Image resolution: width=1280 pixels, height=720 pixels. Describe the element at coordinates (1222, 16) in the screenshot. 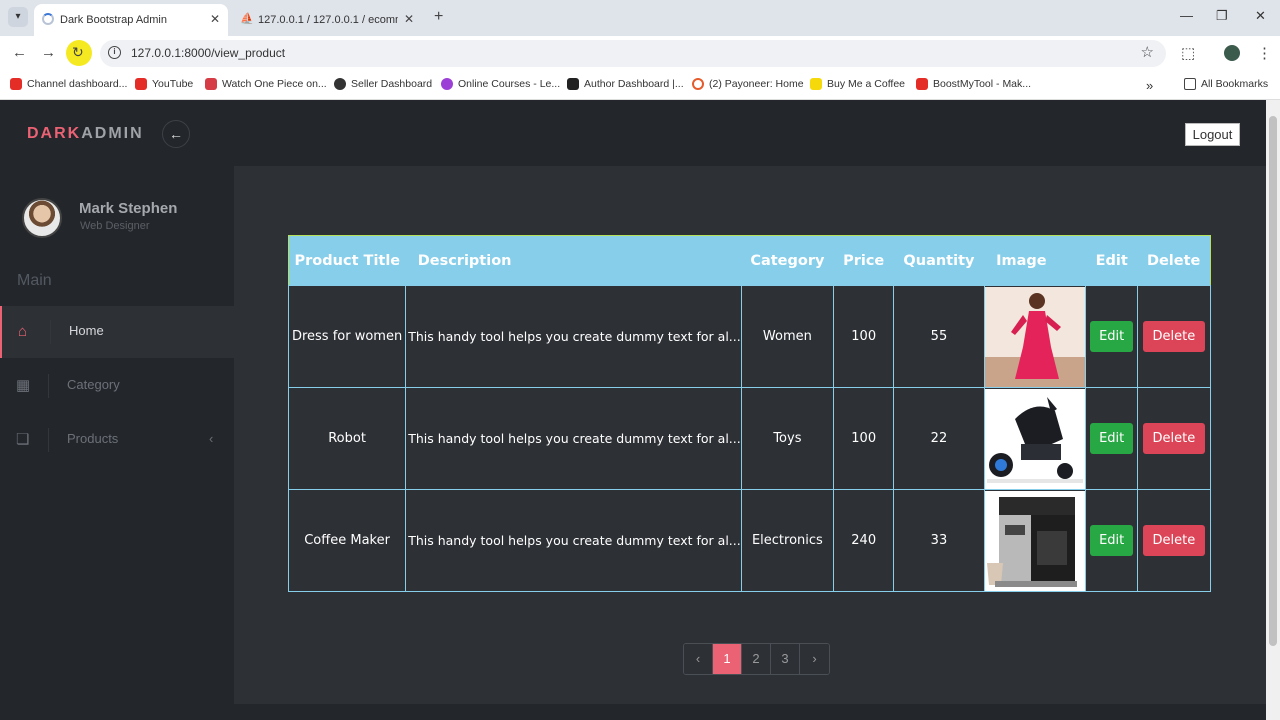

I see `restore-icon: ❐` at that location.